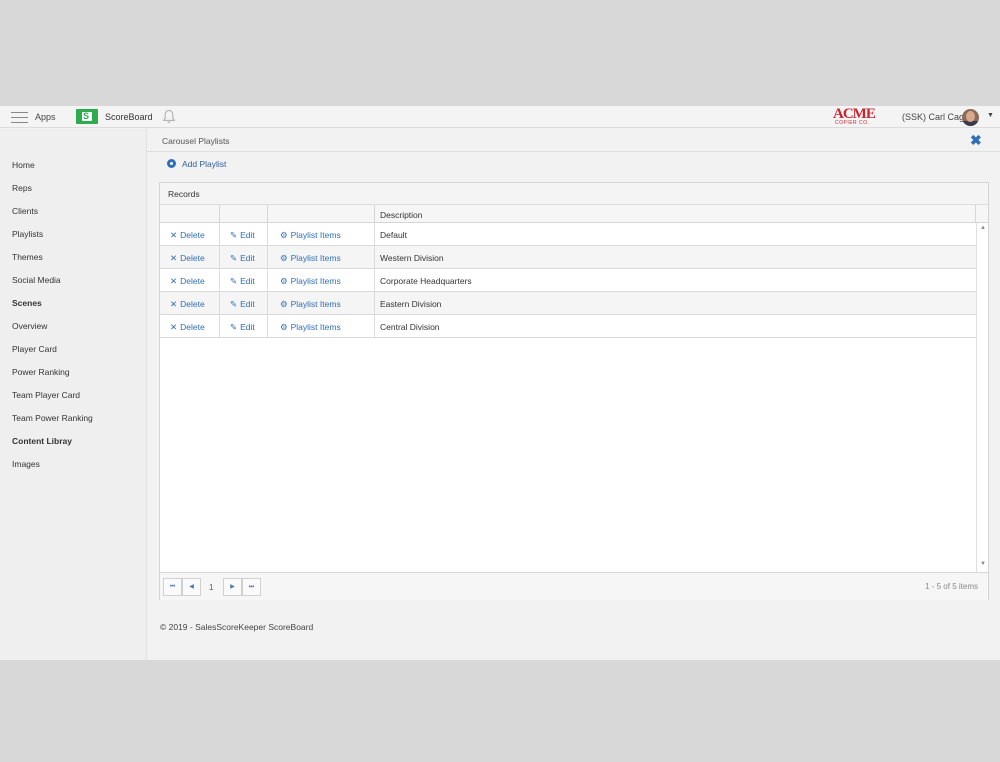 Image resolution: width=1000 pixels, height=762 pixels. What do you see at coordinates (976, 140) in the screenshot?
I see `close-icon: ✖` at bounding box center [976, 140].